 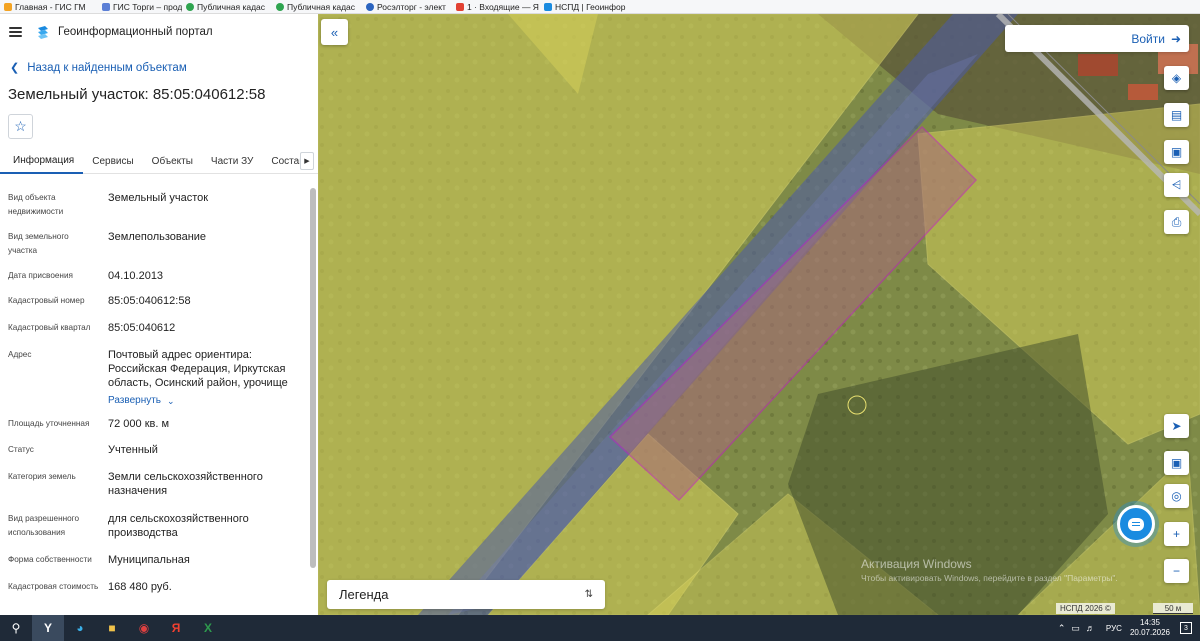 I want to click on excel-icon: X, so click(x=208, y=628).